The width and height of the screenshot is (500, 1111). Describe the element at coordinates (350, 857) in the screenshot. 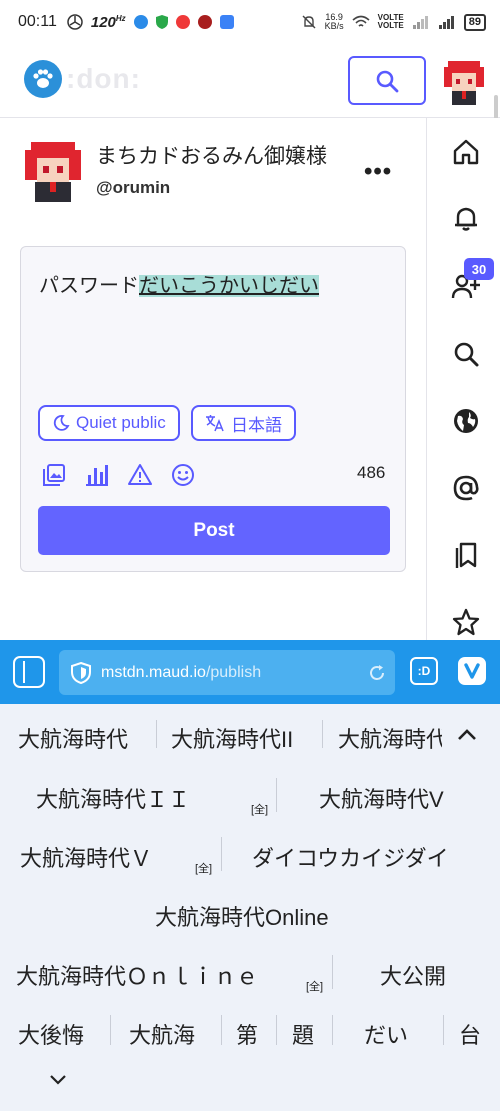

I see `candidate: ダイコウカイジダイ` at that location.